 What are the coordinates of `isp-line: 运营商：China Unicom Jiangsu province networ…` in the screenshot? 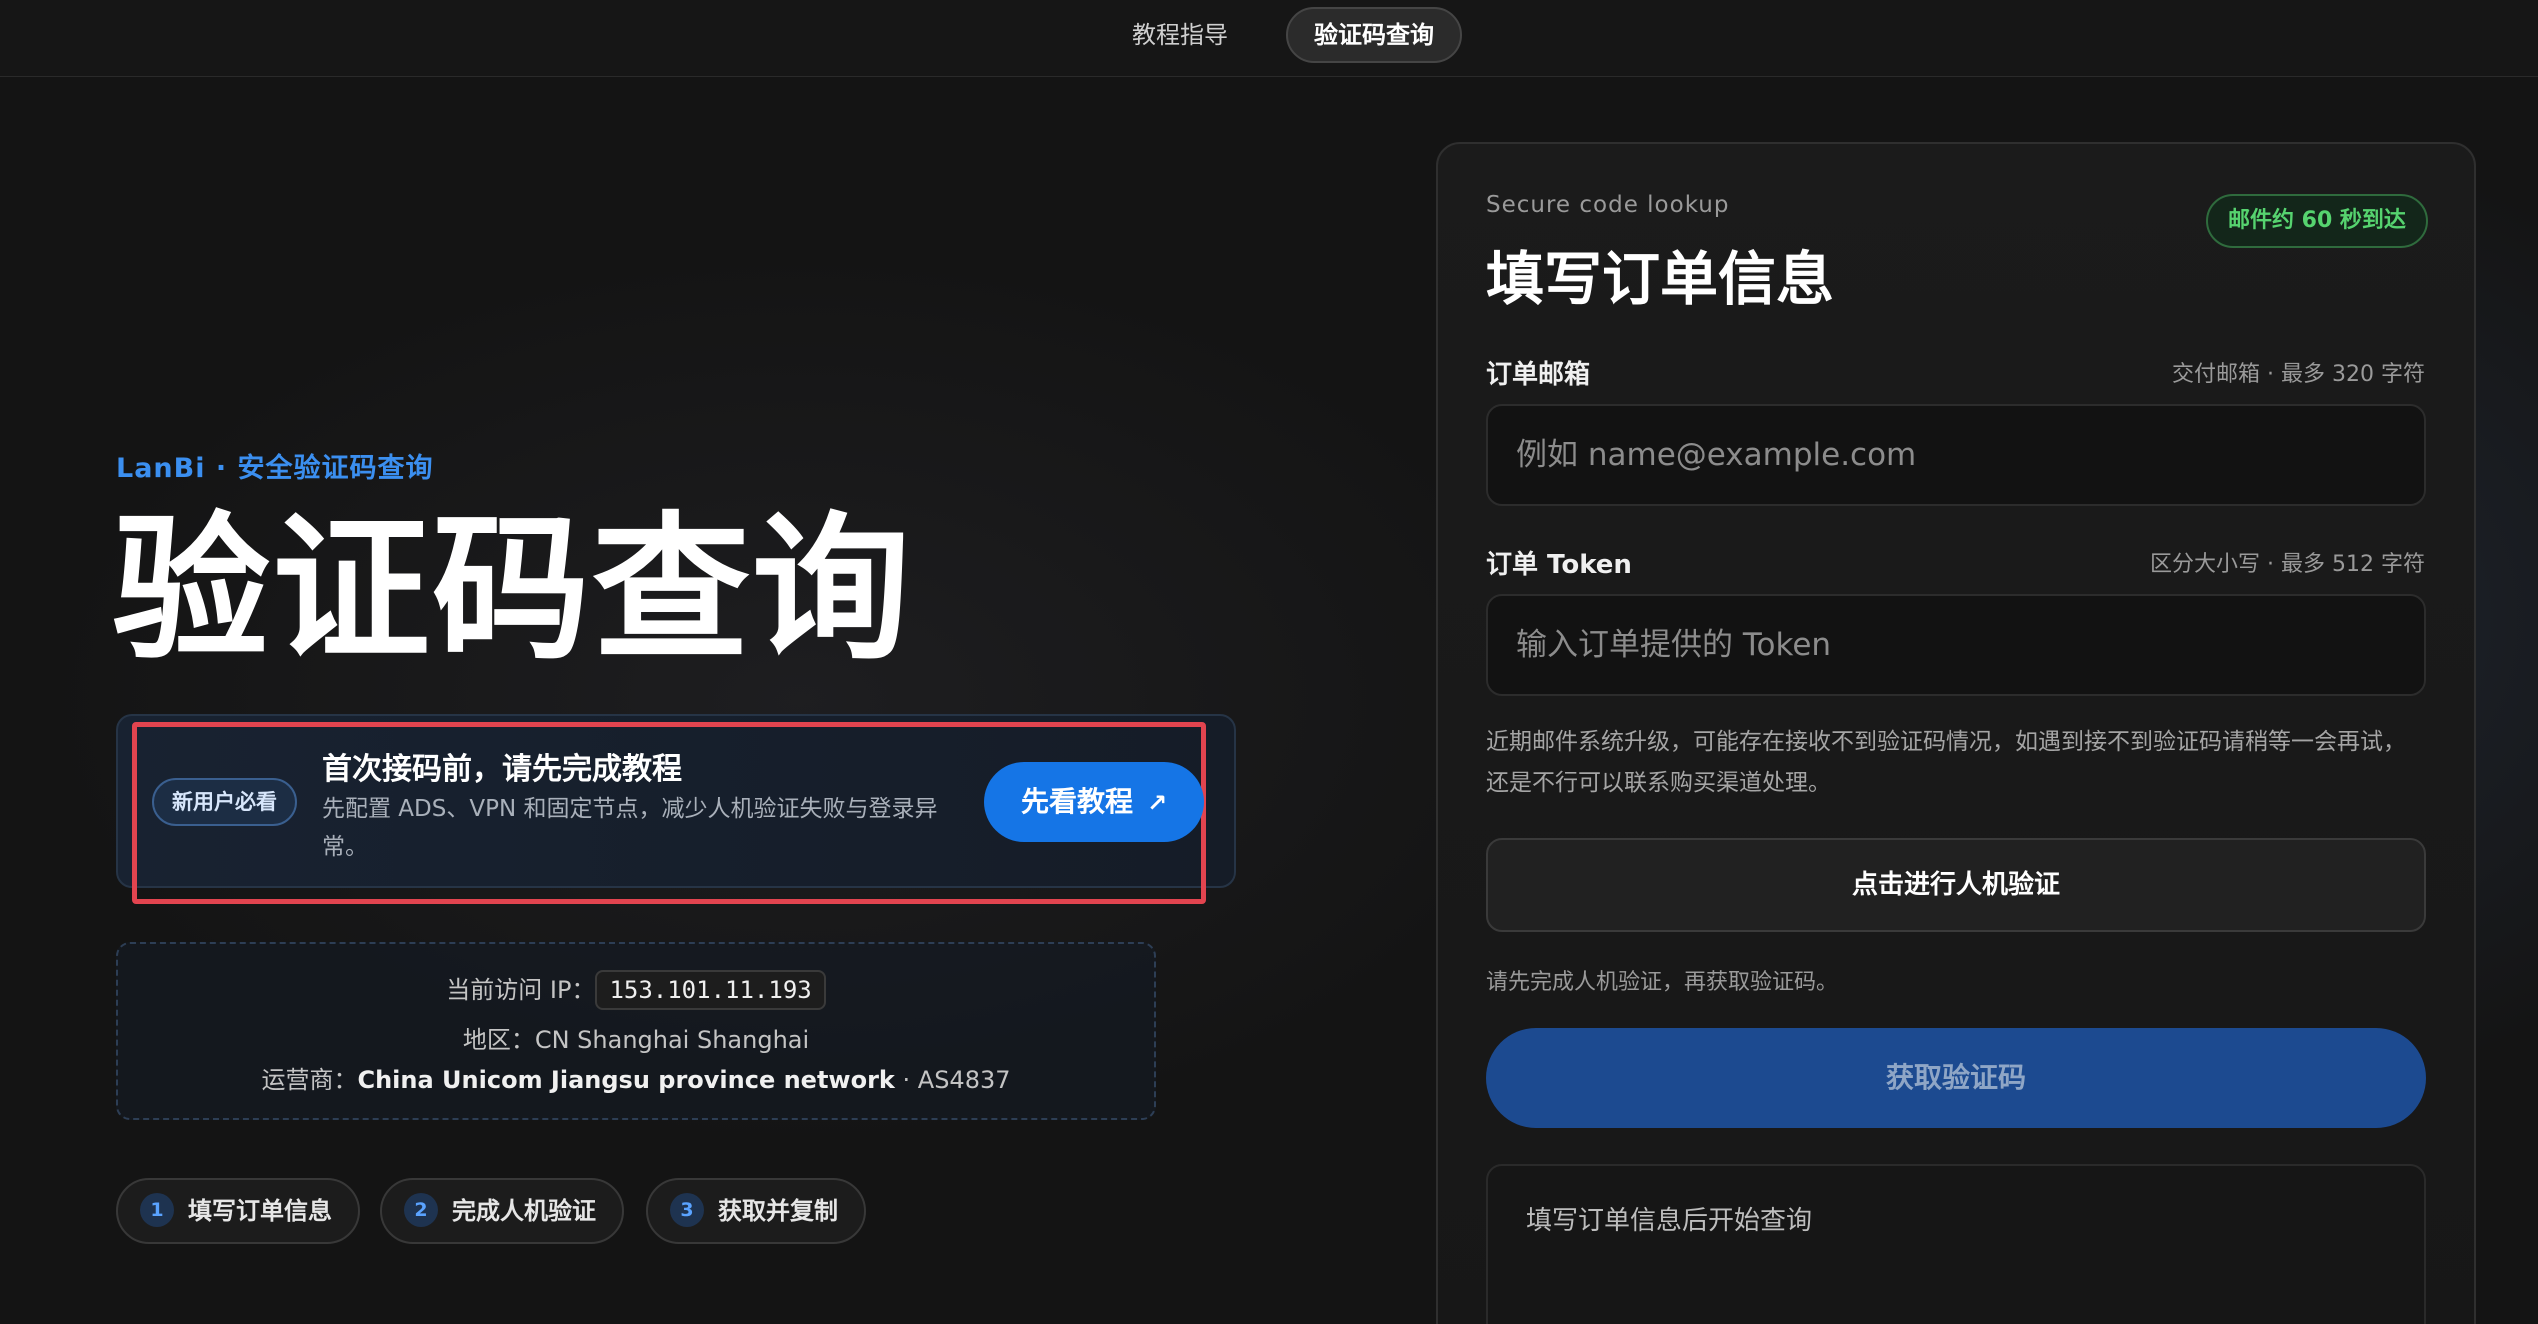 It's located at (636, 1077).